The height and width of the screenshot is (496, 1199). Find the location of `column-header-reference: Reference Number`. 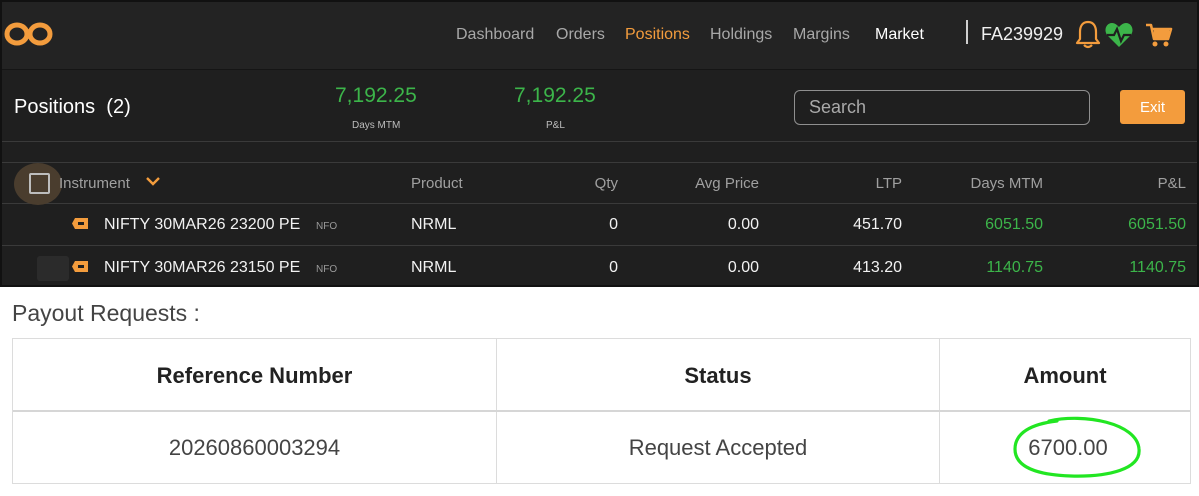

column-header-reference: Reference Number is located at coordinates (254, 375).